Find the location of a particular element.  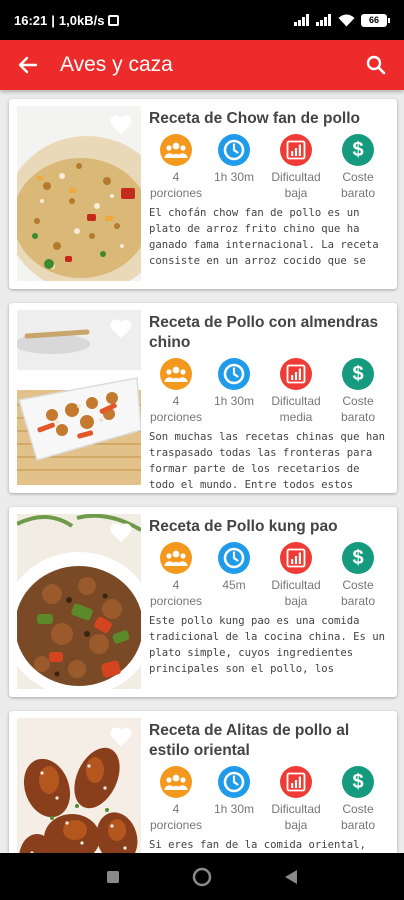

stat-time: 45m is located at coordinates (234, 575).